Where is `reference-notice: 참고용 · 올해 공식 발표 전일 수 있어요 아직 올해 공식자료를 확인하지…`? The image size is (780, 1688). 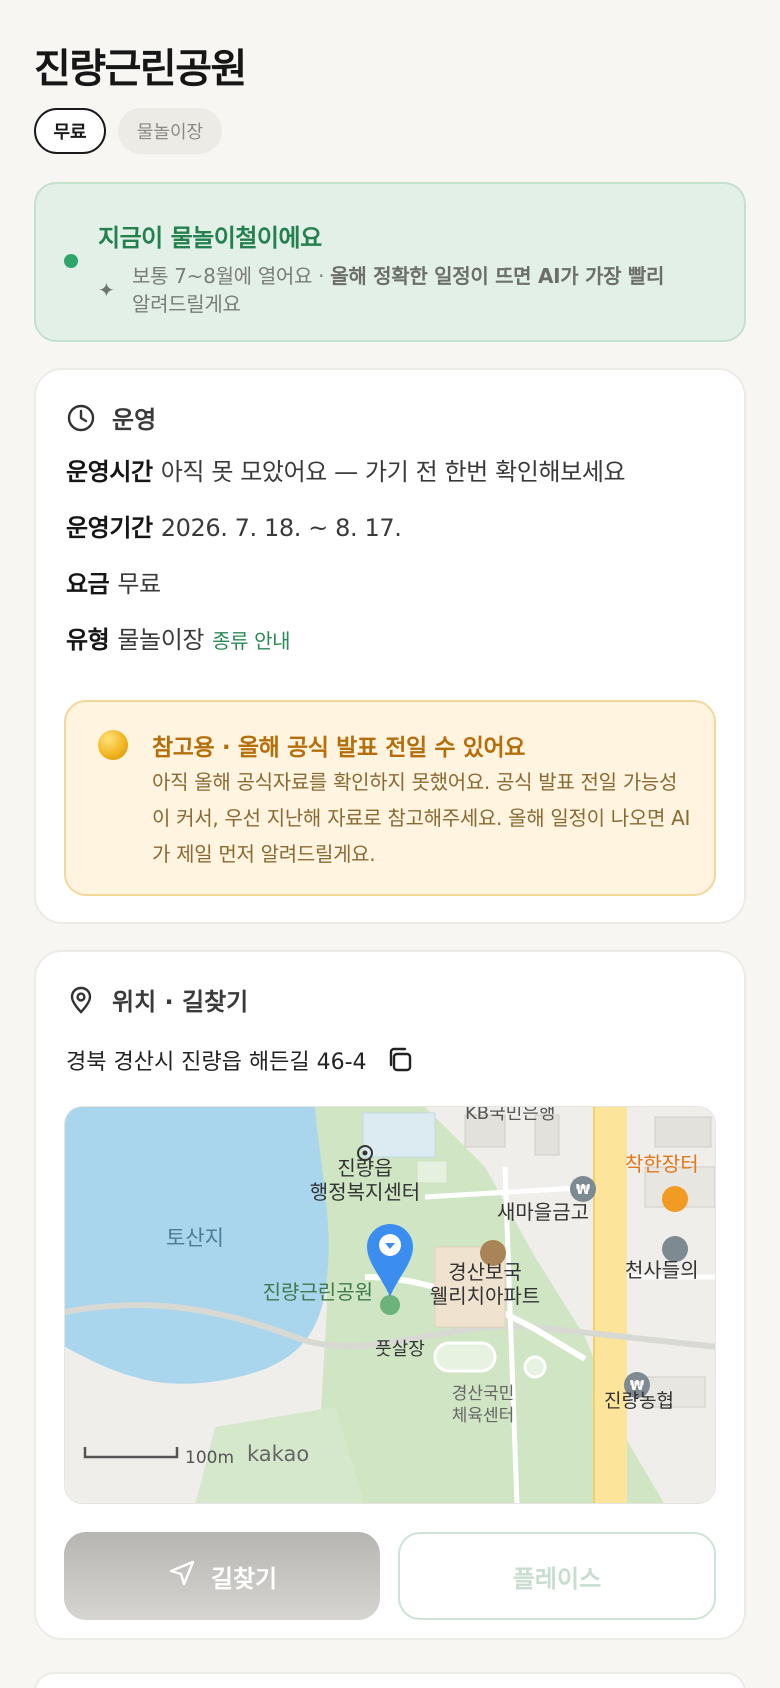 reference-notice: 참고용 · 올해 공식 발표 전일 수 있어요 아직 올해 공식자료를 확인하지… is located at coordinates (390, 798).